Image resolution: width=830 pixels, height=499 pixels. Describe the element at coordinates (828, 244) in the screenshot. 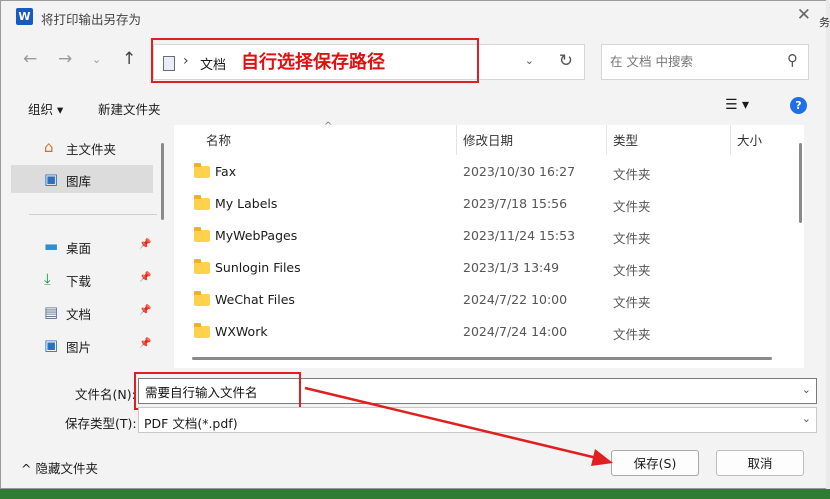

I see `background-window-edge` at that location.